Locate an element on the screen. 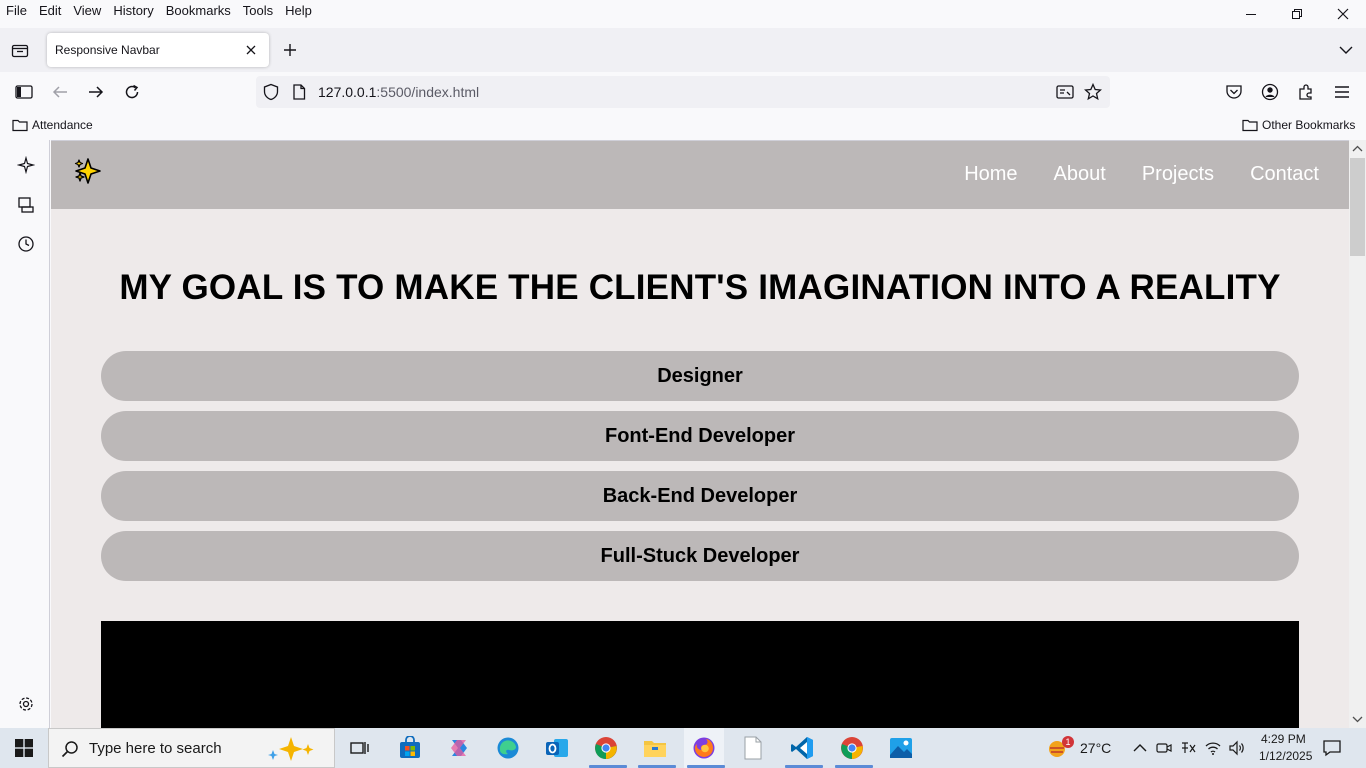 The width and height of the screenshot is (1366, 768). page-scrollbar is located at coordinates (1357, 434).